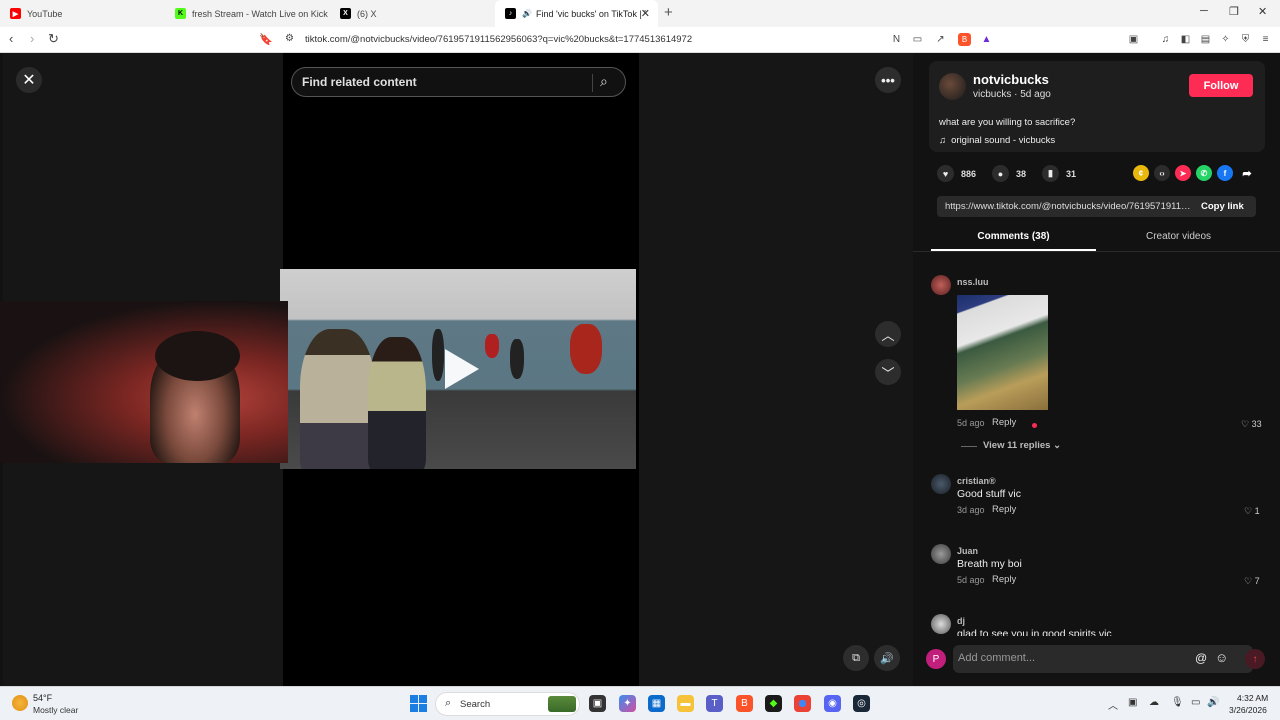 The image size is (1280, 720). I want to click on view-replies-button: View 11 replies ⌄, so click(1022, 445).